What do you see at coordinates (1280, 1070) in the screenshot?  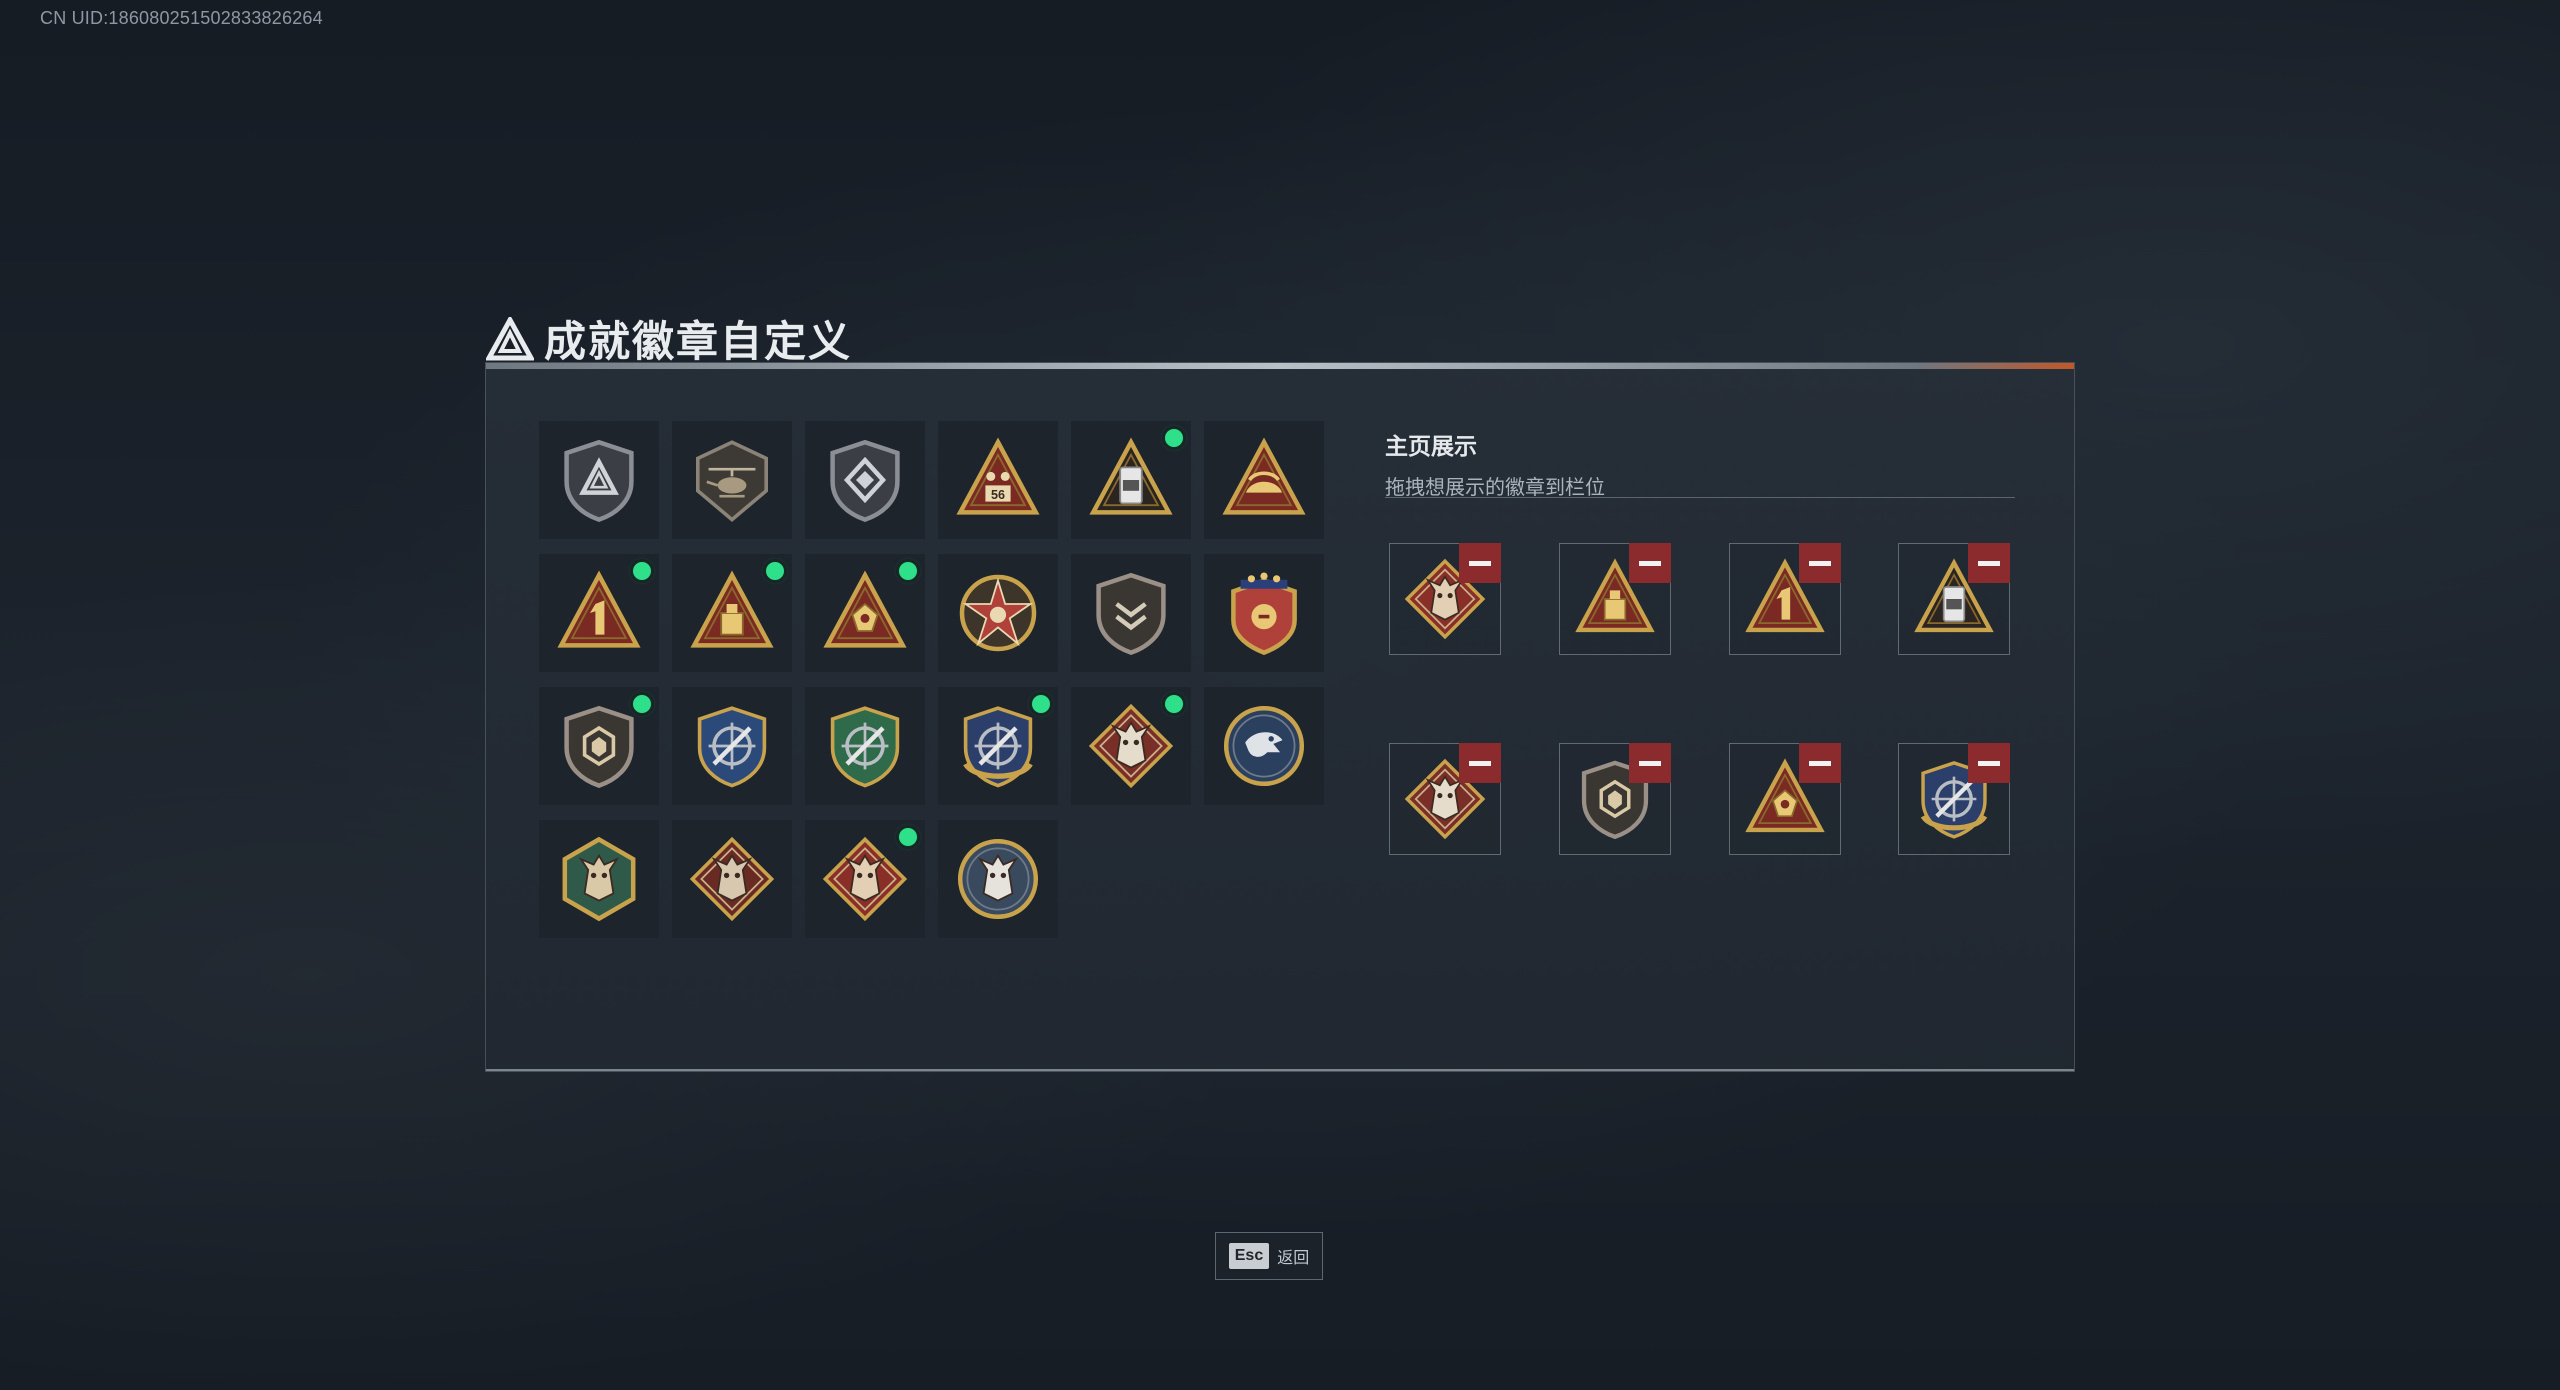 I see `panel-bottom-line` at bounding box center [1280, 1070].